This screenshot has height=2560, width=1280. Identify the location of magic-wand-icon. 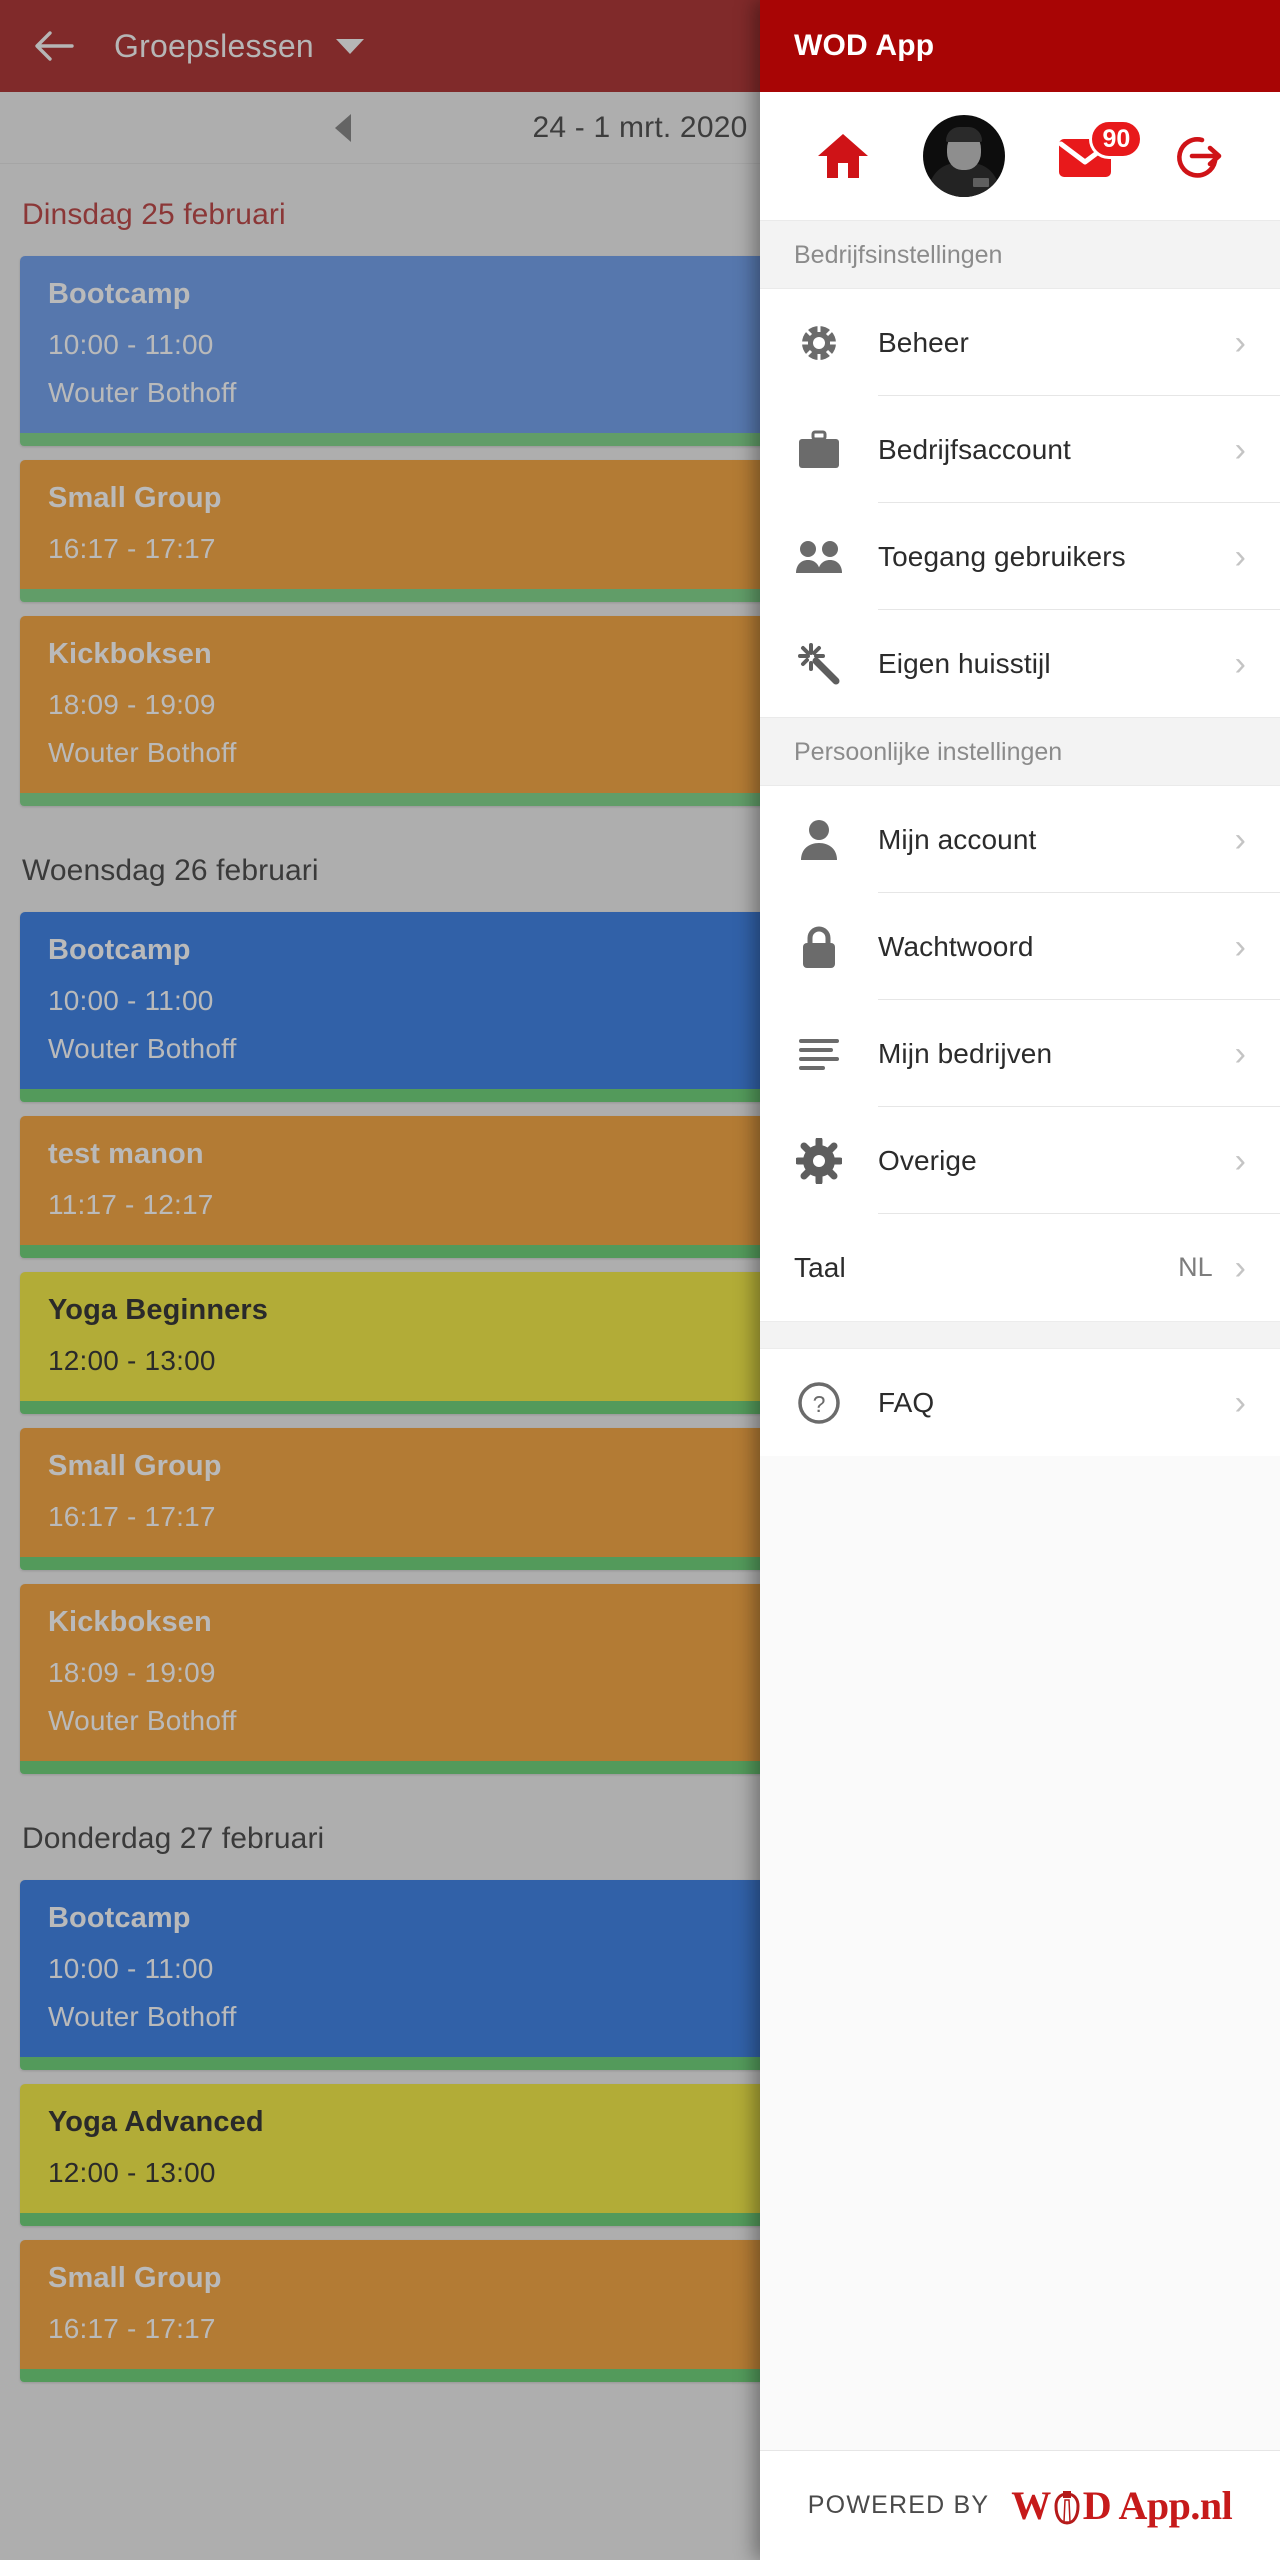
(819, 664).